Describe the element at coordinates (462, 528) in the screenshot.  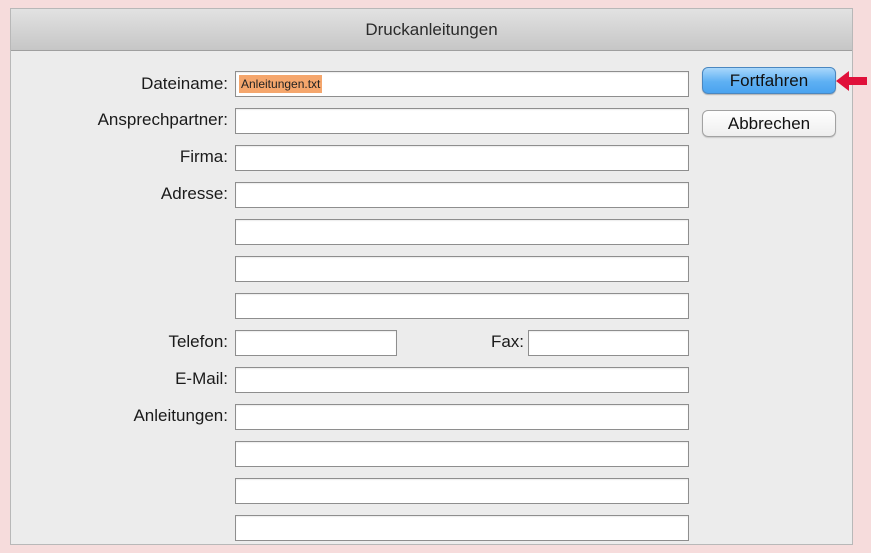
I see `instructions-line-4-field` at that location.